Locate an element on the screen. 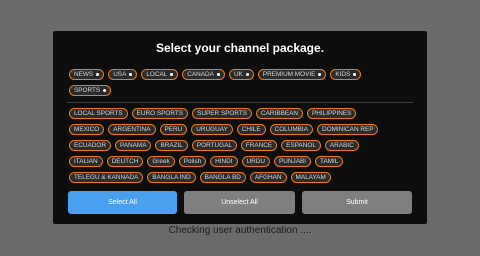 Image resolution: width=480 pixels, height=256 pixels. package-chip: ITALIAN is located at coordinates (86, 161).